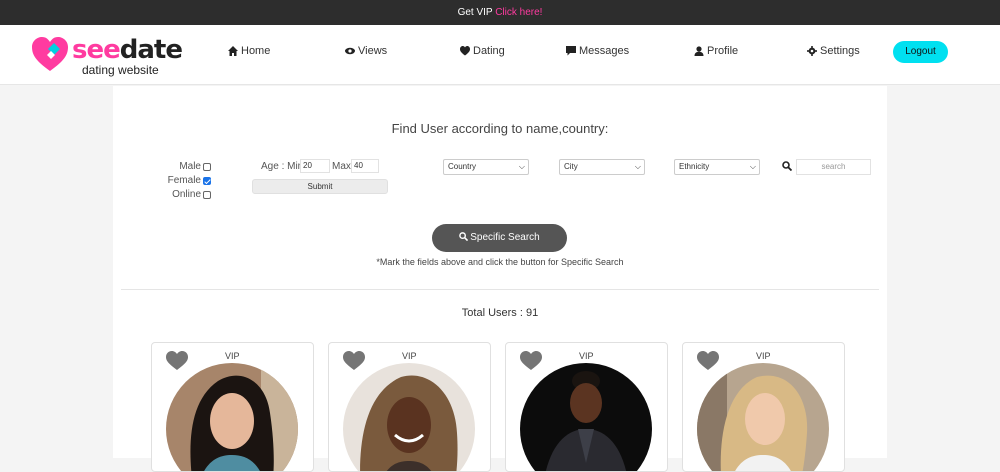  I want to click on user-icon, so click(699, 51).